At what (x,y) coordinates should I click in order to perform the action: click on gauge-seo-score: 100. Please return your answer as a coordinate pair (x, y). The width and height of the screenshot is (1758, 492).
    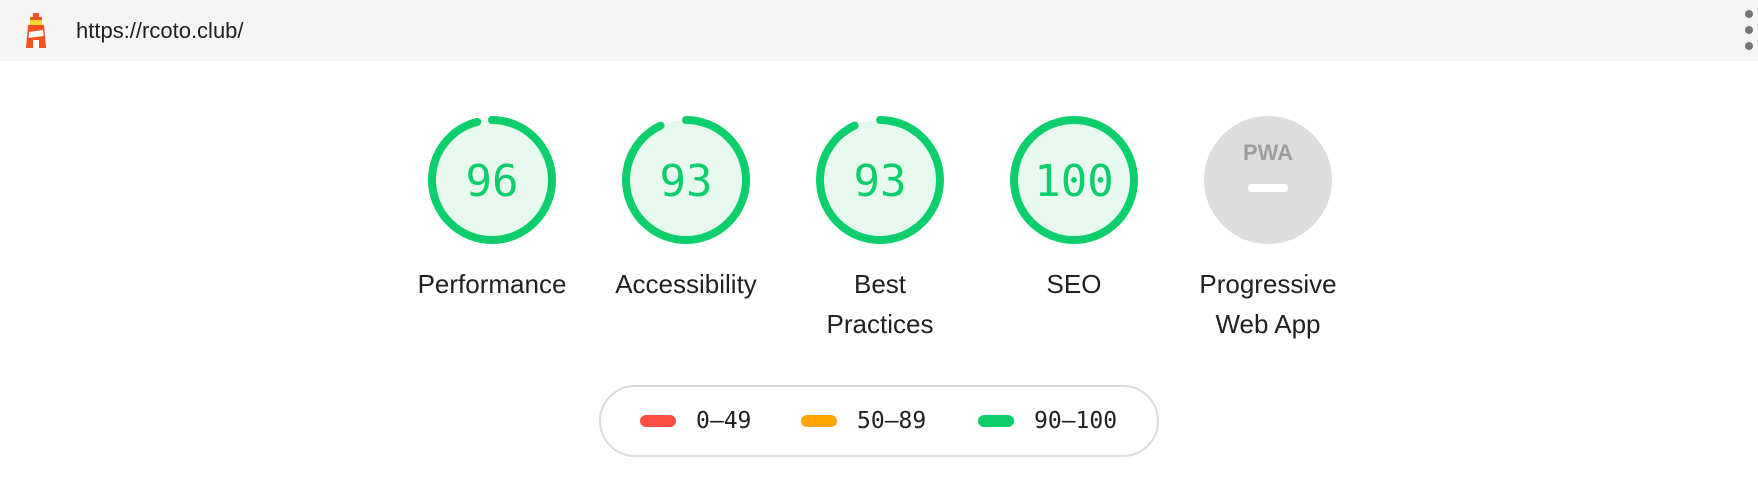
    Looking at the image, I should click on (1073, 181).